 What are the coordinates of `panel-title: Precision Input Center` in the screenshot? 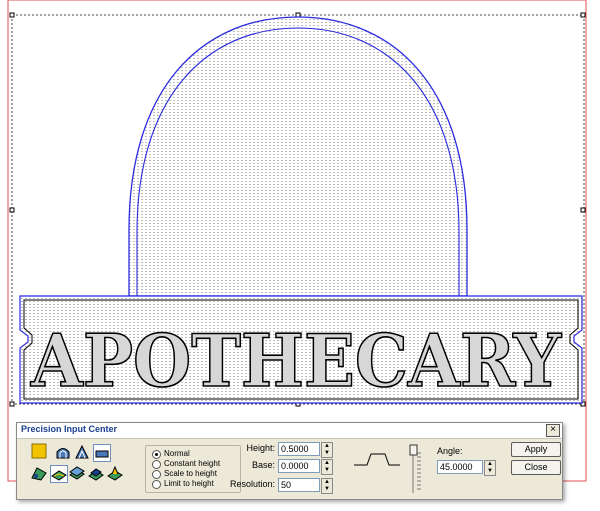 It's located at (69, 429).